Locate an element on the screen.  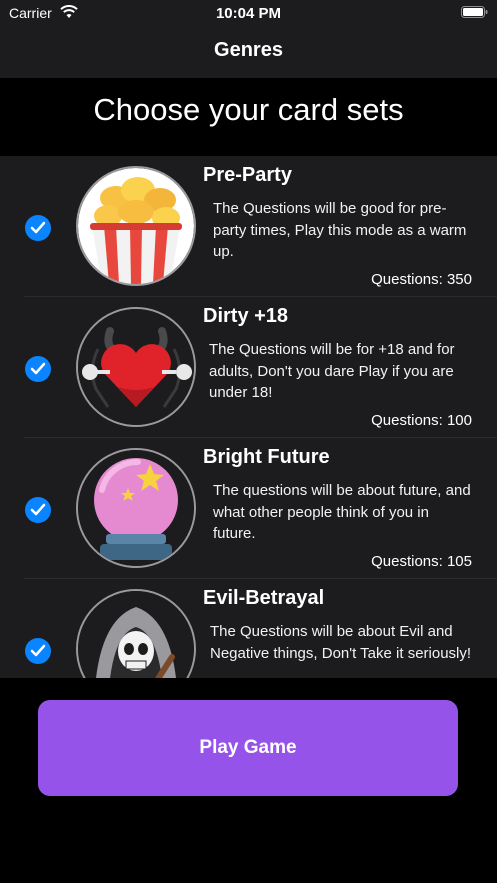
page-title: Choose your card sets is located at coordinates (248, 109).